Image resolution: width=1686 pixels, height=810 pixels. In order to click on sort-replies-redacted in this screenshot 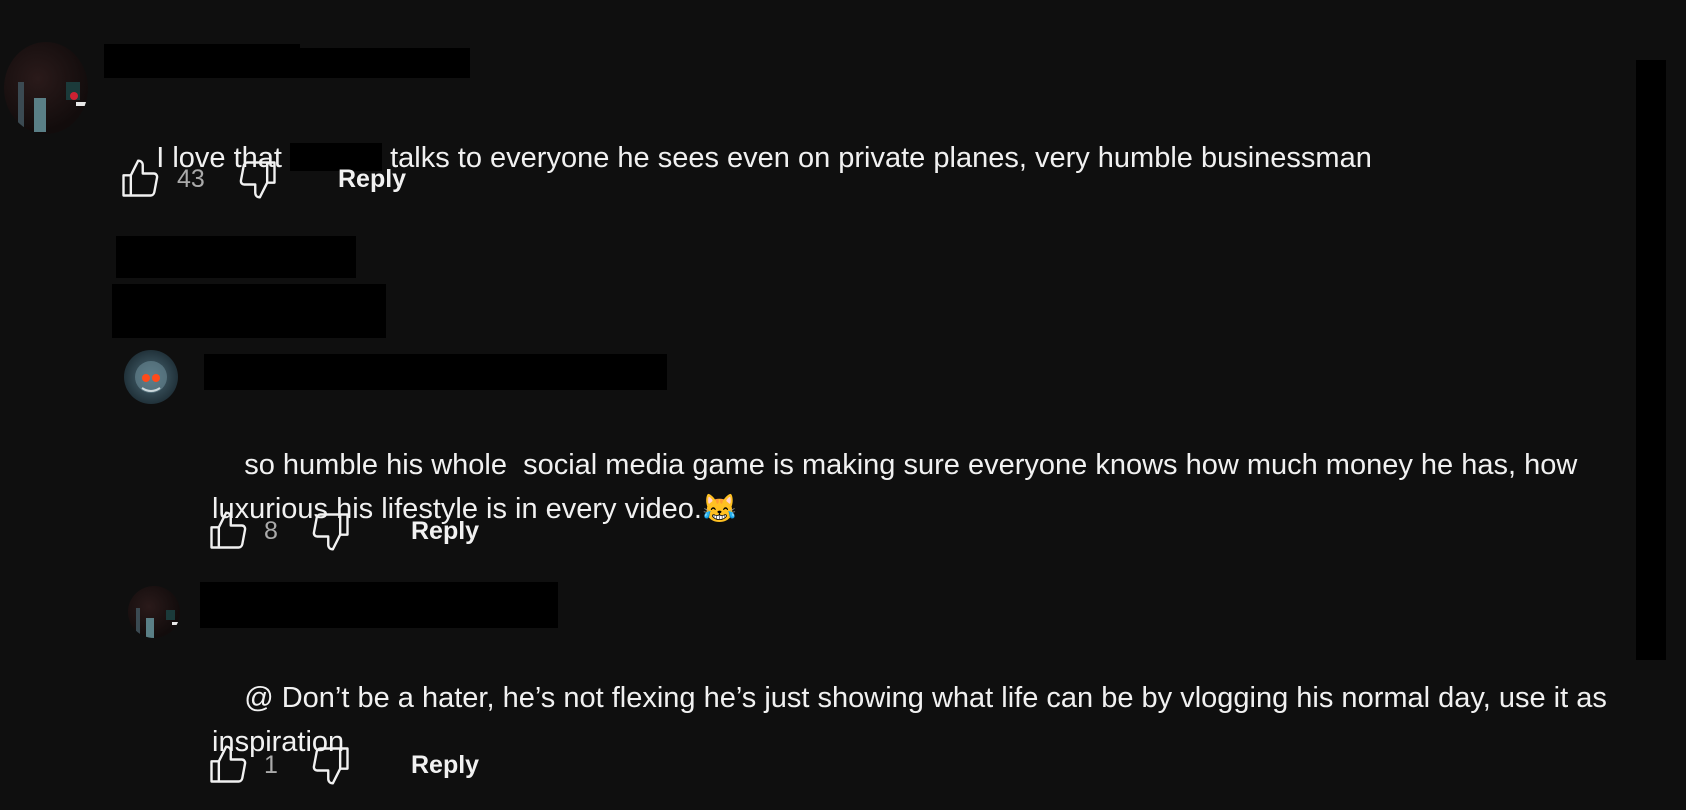, I will do `click(249, 311)`.